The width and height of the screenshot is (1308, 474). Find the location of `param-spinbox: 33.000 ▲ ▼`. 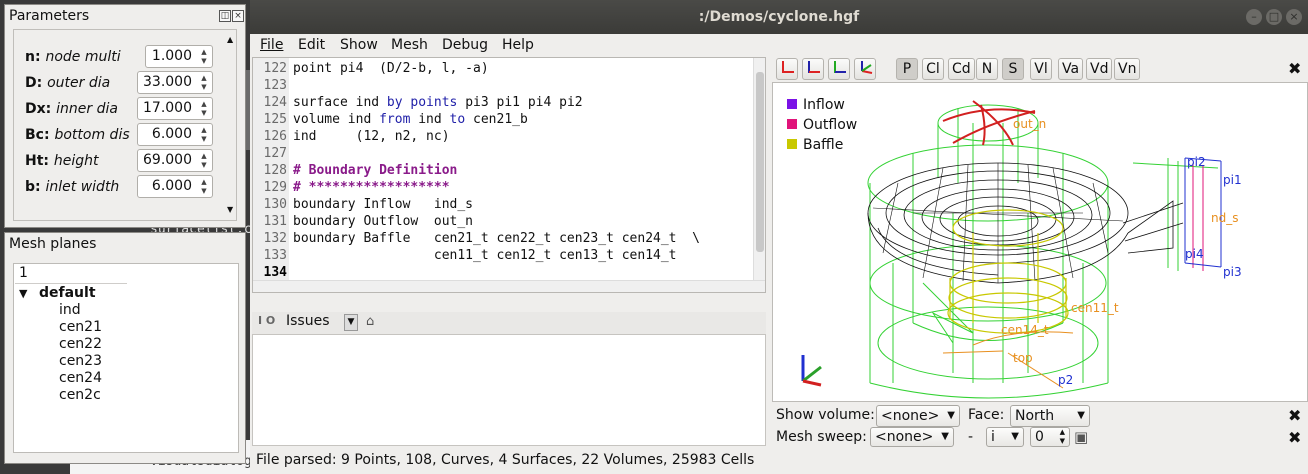

param-spinbox: 33.000 ▲ ▼ is located at coordinates (175, 82).